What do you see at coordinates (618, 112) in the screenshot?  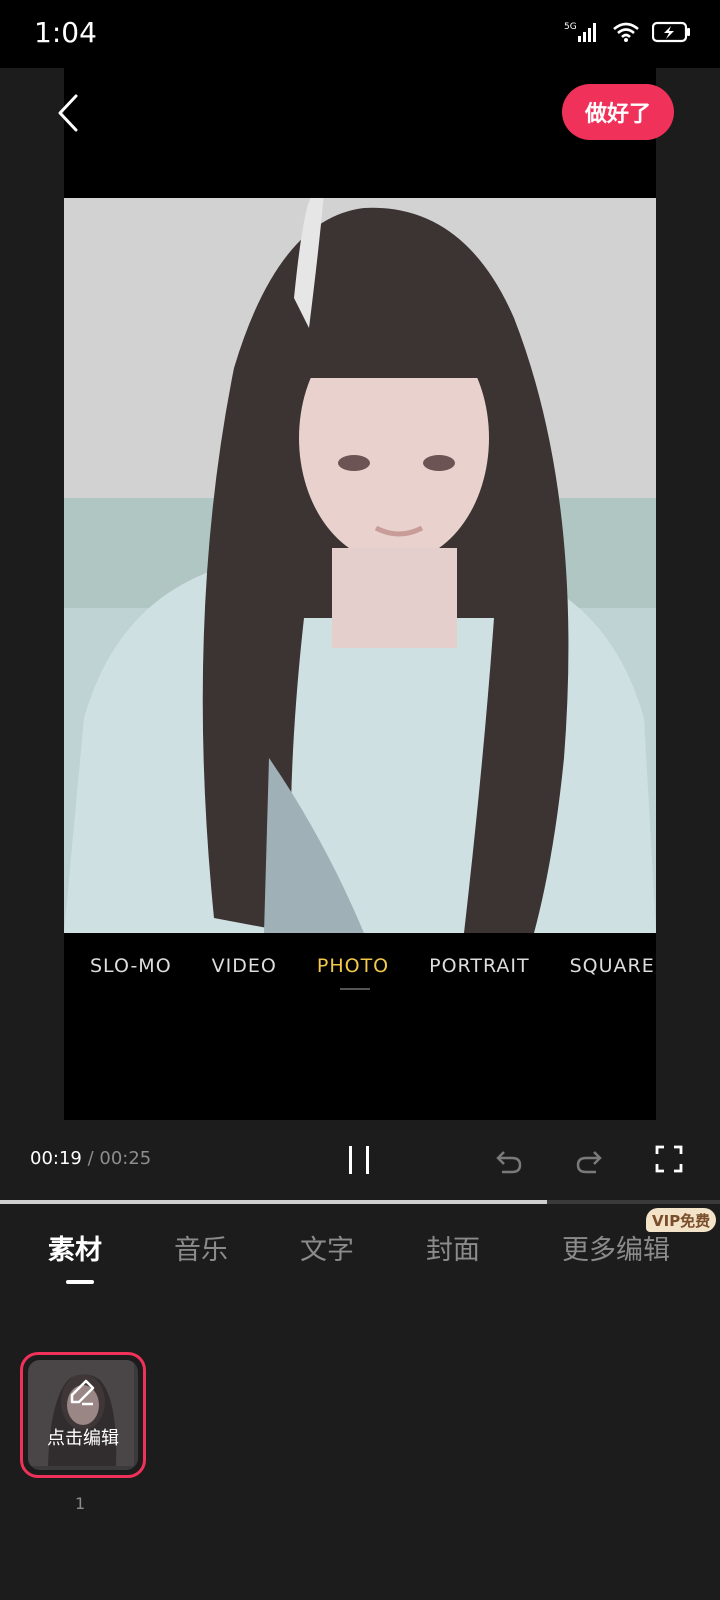 I see `done-button: 做好了` at bounding box center [618, 112].